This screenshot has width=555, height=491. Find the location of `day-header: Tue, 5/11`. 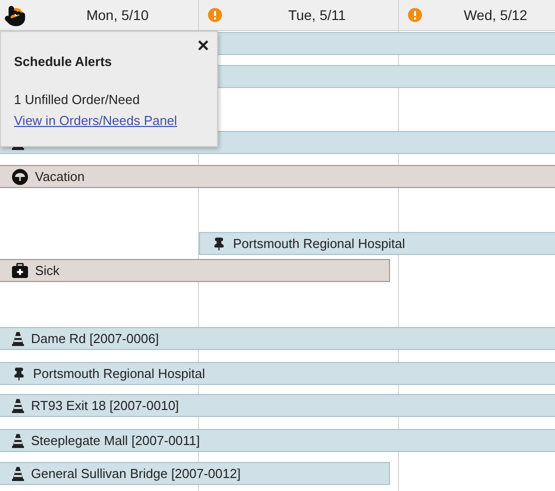

day-header: Tue, 5/11 is located at coordinates (317, 15).